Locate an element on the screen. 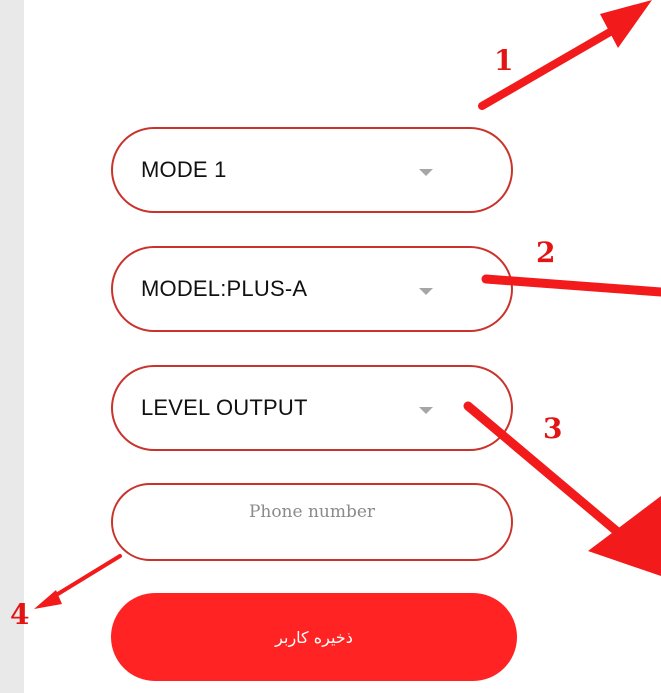 This screenshot has height=693, width=661. annotation-marker-4: 4 is located at coordinates (20, 614).